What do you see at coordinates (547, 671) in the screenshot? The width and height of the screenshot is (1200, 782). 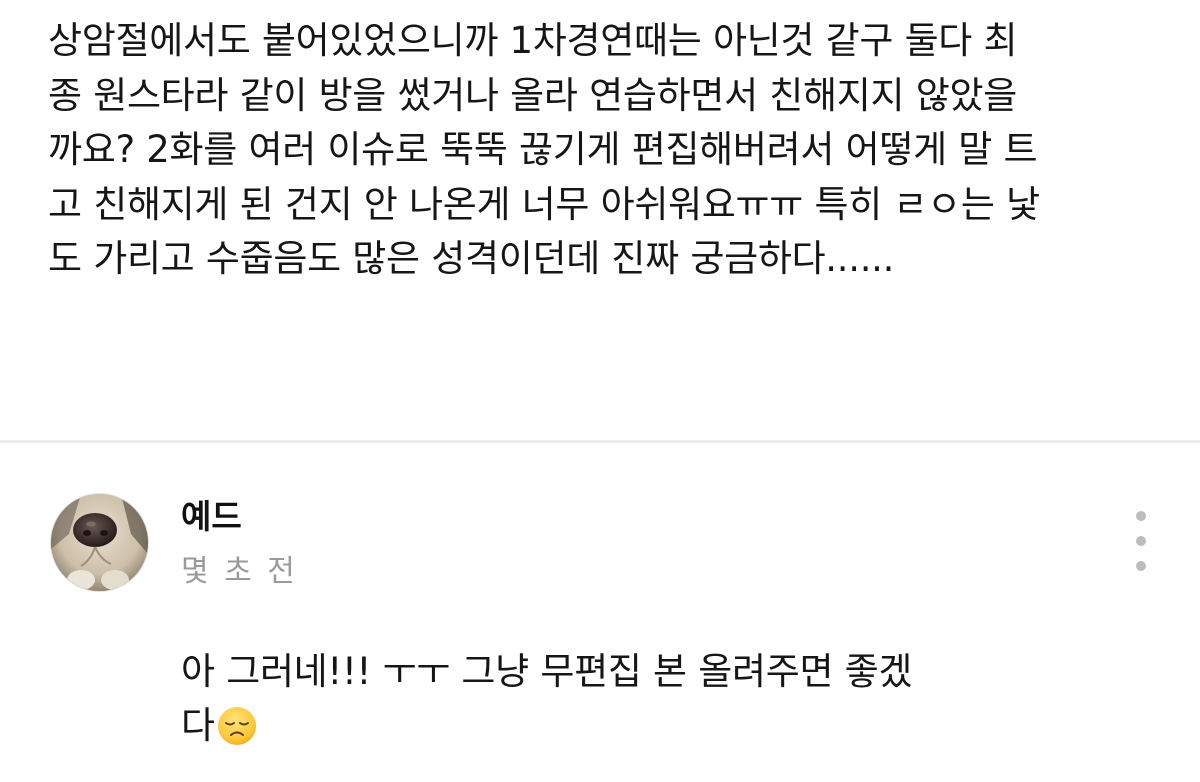 I see `comment-line: 아 그러네!!! ㅜㅜ 그냥 무편집 본 올려주면 좋겠` at bounding box center [547, 671].